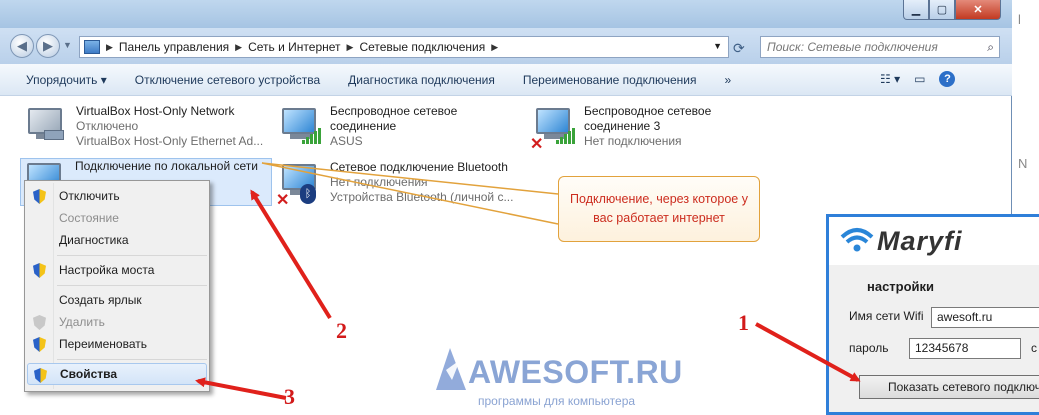 The width and height of the screenshot is (1039, 415). I want to click on settings-title: настройки, so click(901, 286).